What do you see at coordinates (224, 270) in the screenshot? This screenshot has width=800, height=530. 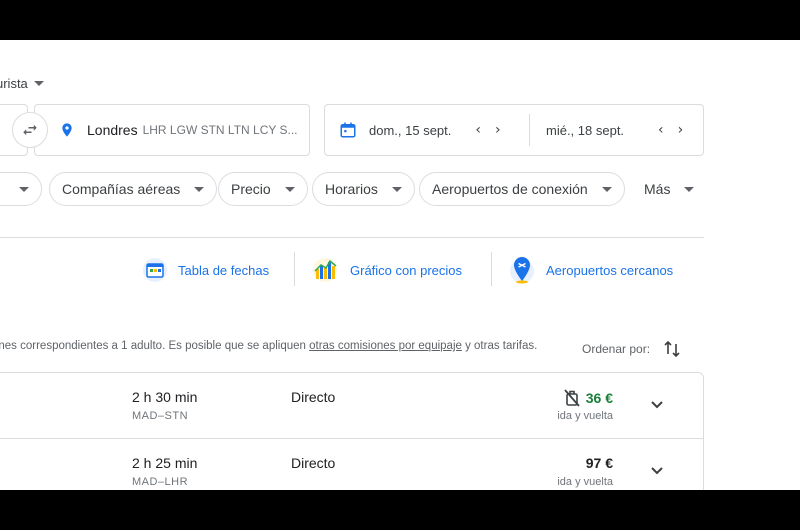 I see `date-grid-label: Tabla de fechas` at bounding box center [224, 270].